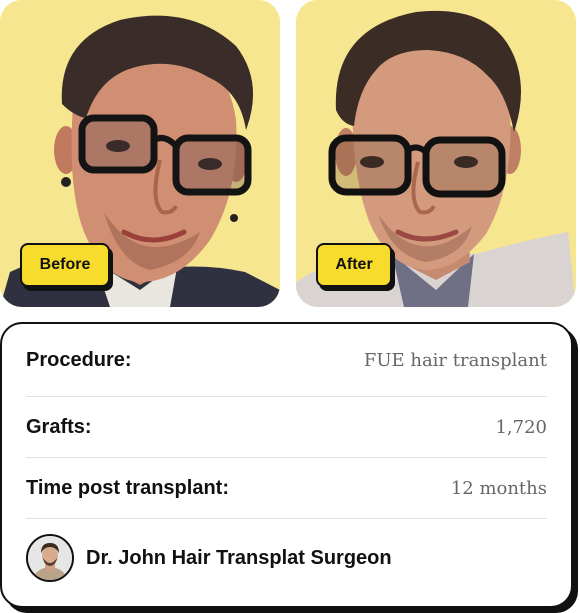 The image size is (580, 613). Describe the element at coordinates (286, 427) in the screenshot. I see `detail-row-grafts: Grafts: 1,720` at that location.